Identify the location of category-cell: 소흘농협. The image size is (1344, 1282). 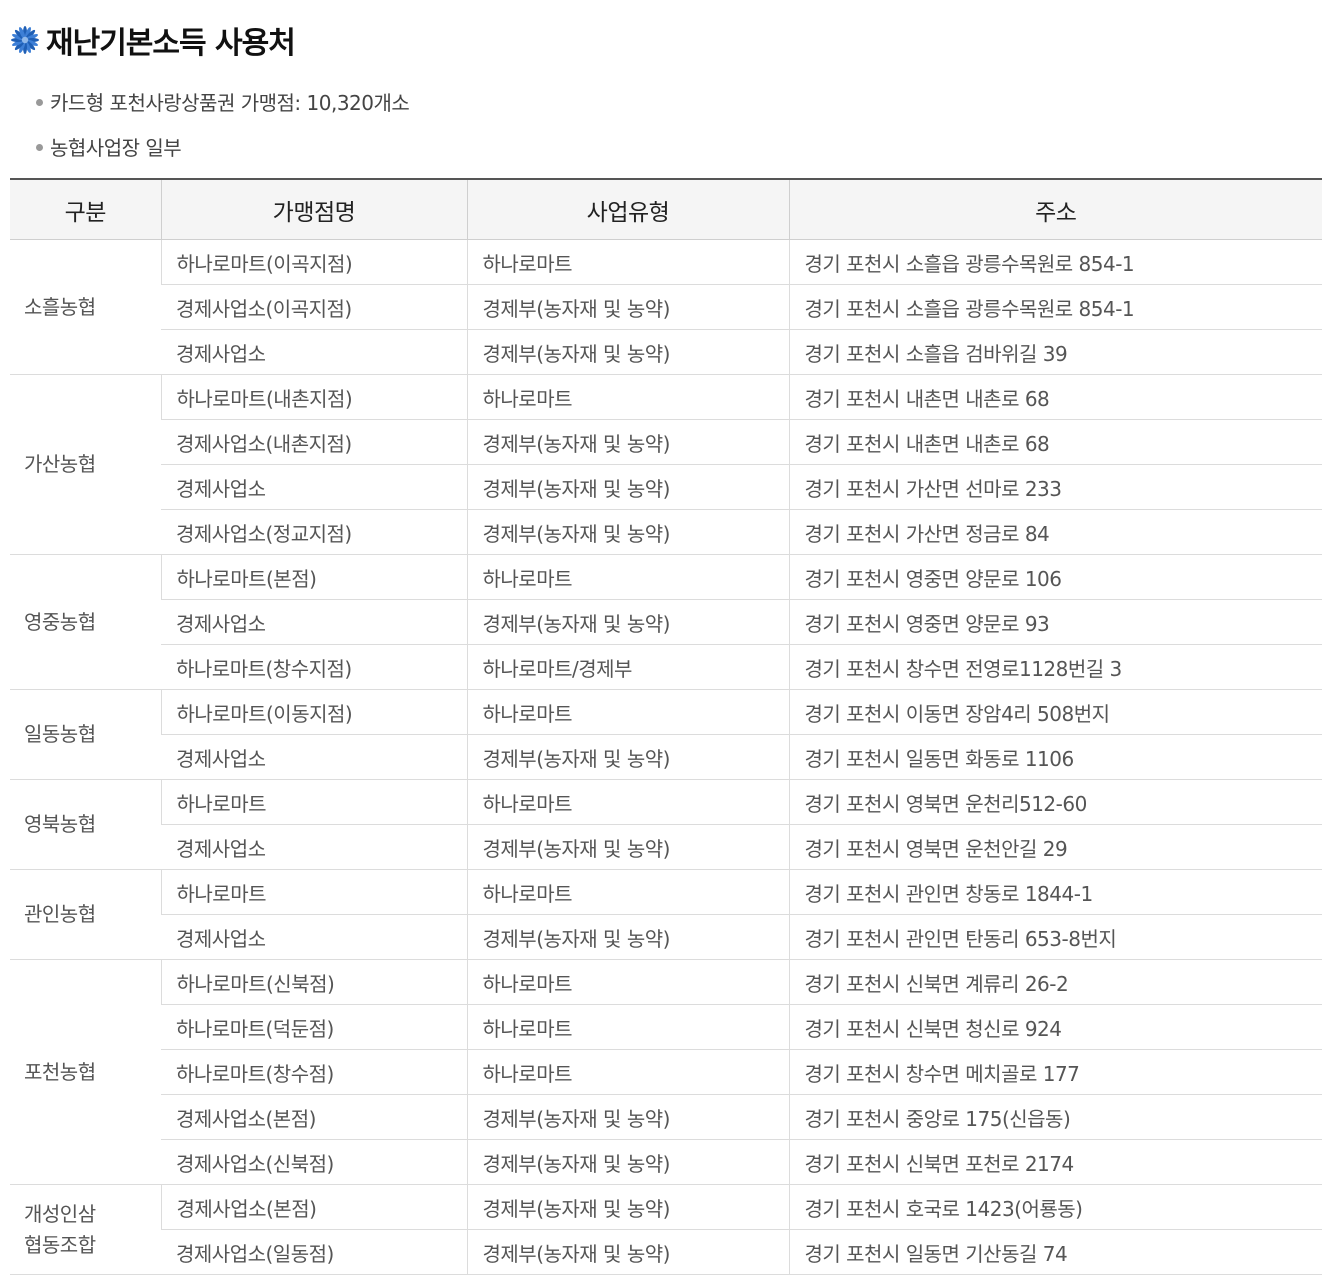
(85, 307).